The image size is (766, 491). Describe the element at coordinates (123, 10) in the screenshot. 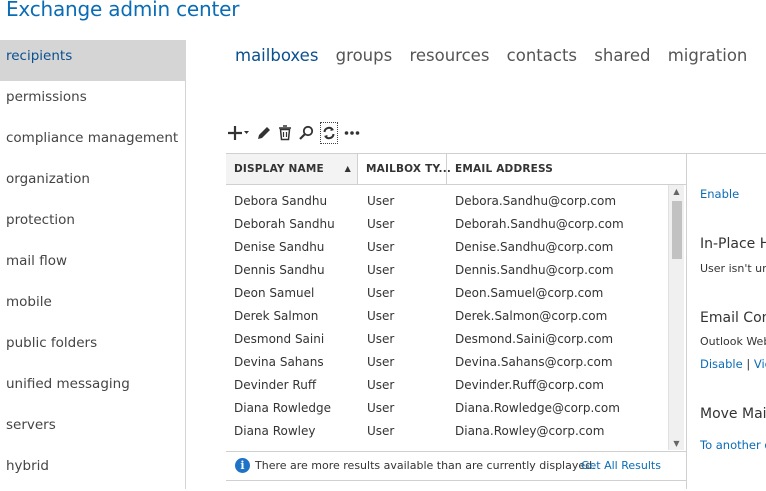

I see `app-title: Exchange admin center` at that location.